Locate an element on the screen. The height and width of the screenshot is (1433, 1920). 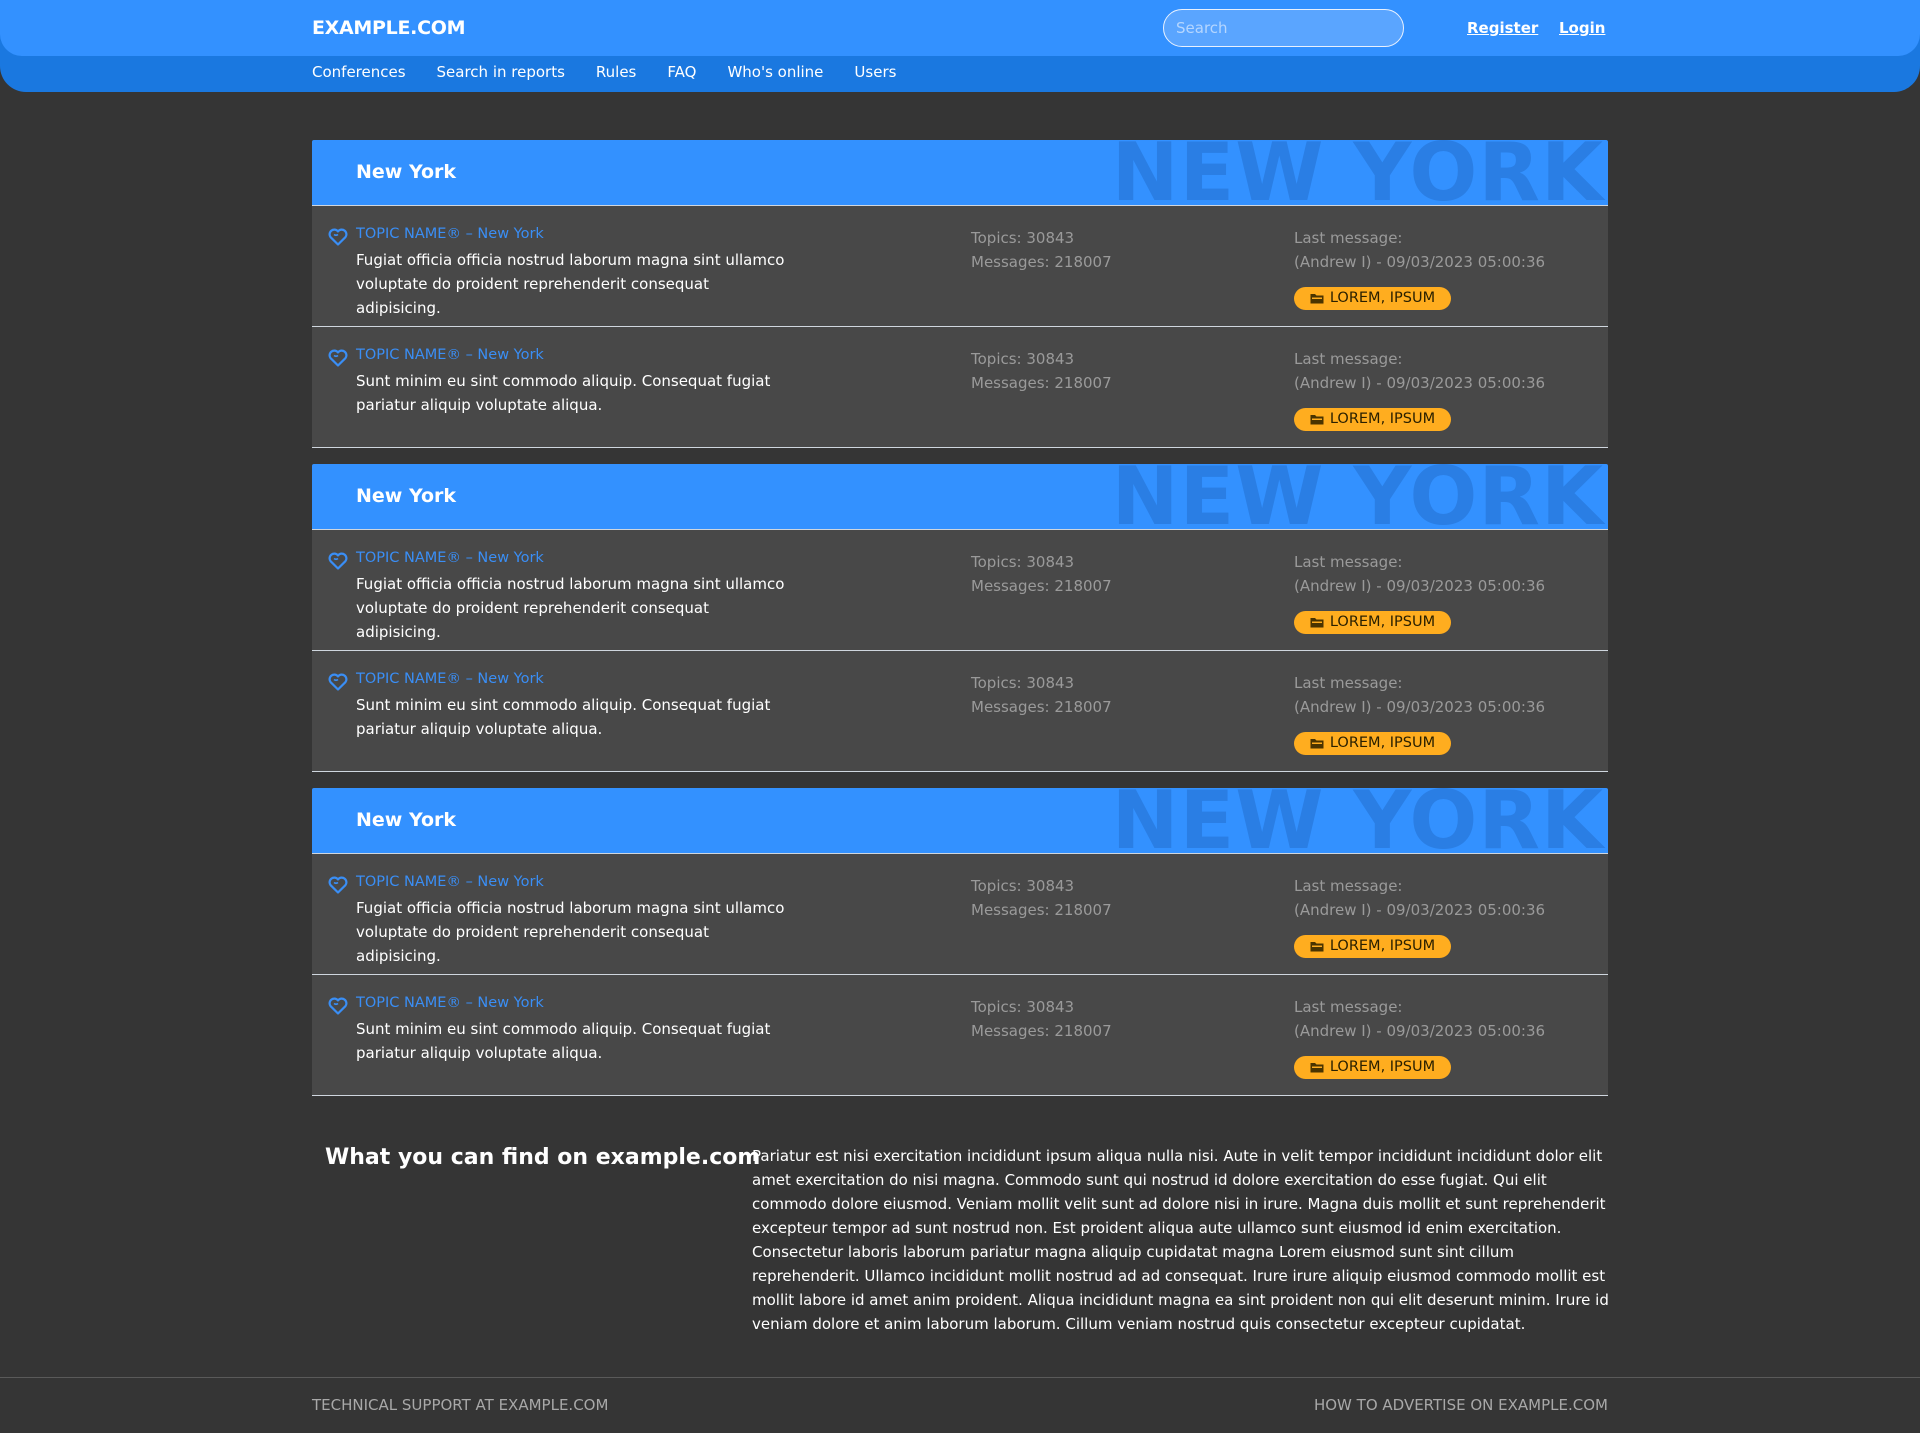
nav-faq: FAQ is located at coordinates (681, 72).